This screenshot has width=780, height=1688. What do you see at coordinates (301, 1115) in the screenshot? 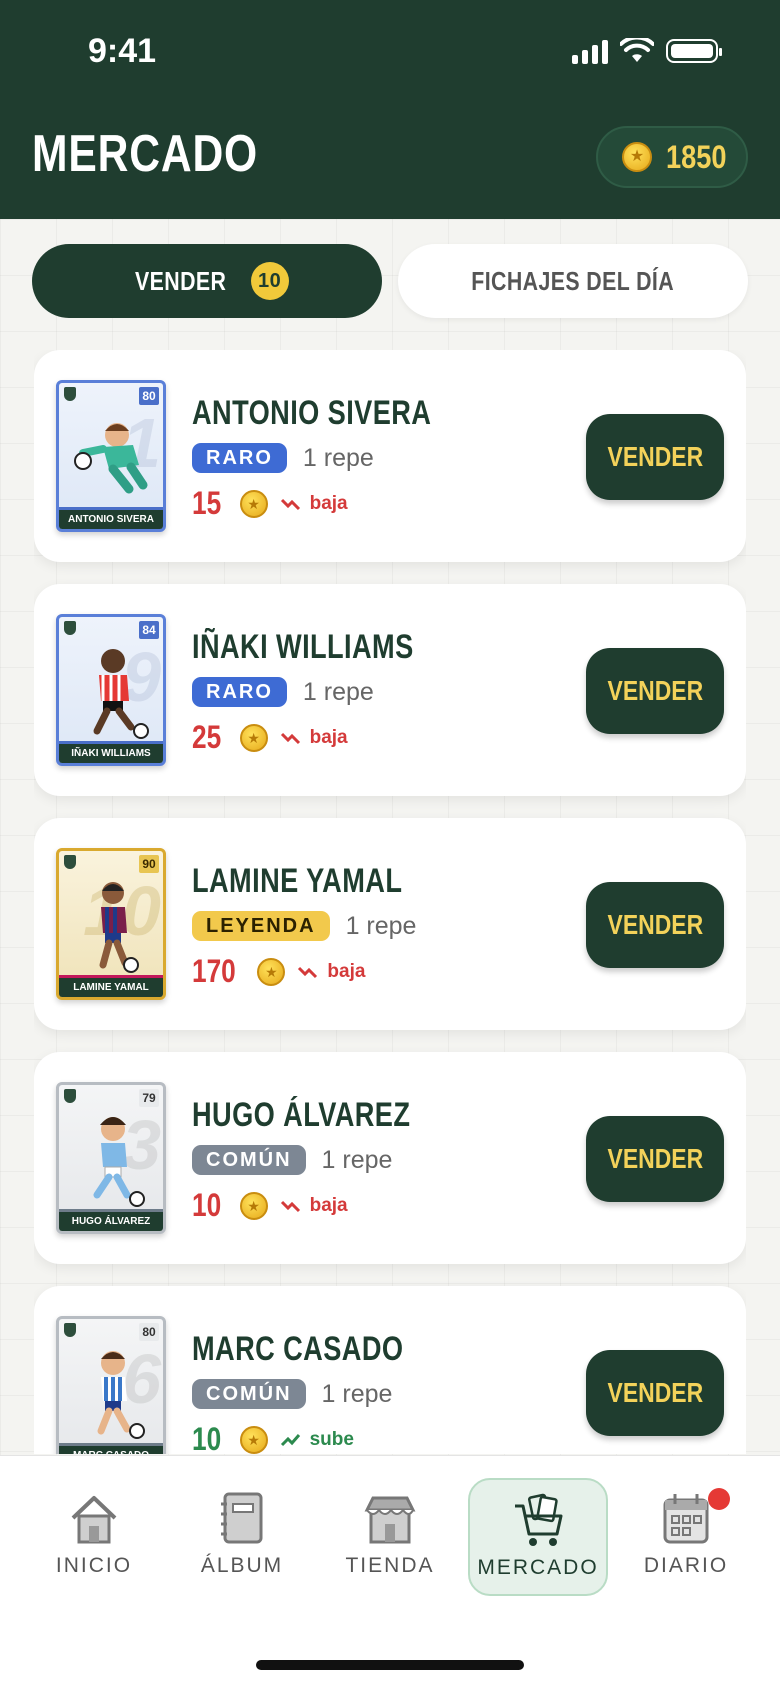
I see `player-name: HUGO ÁLVAREZ` at bounding box center [301, 1115].